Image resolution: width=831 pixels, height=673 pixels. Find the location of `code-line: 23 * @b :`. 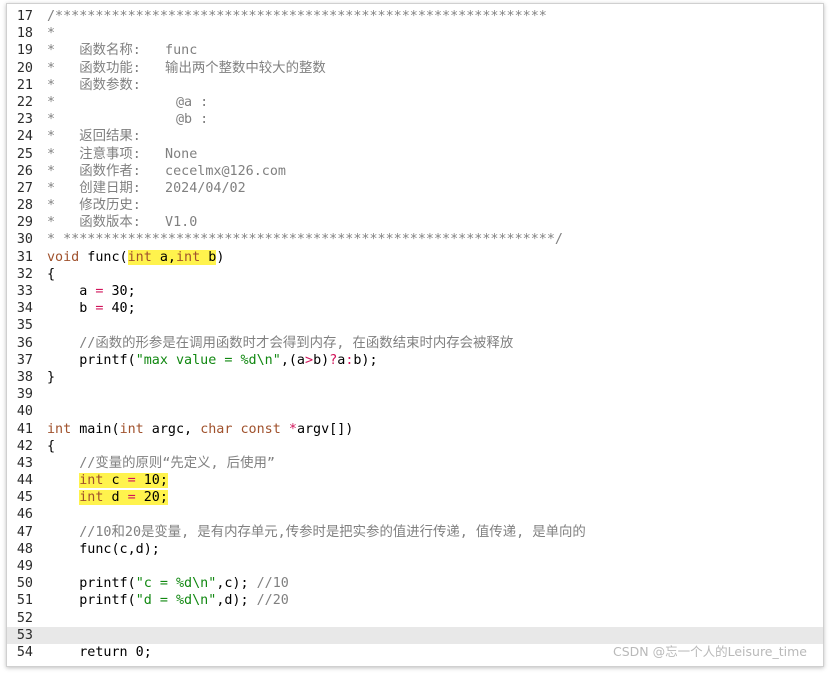

code-line: 23 * @b : is located at coordinates (415, 119).